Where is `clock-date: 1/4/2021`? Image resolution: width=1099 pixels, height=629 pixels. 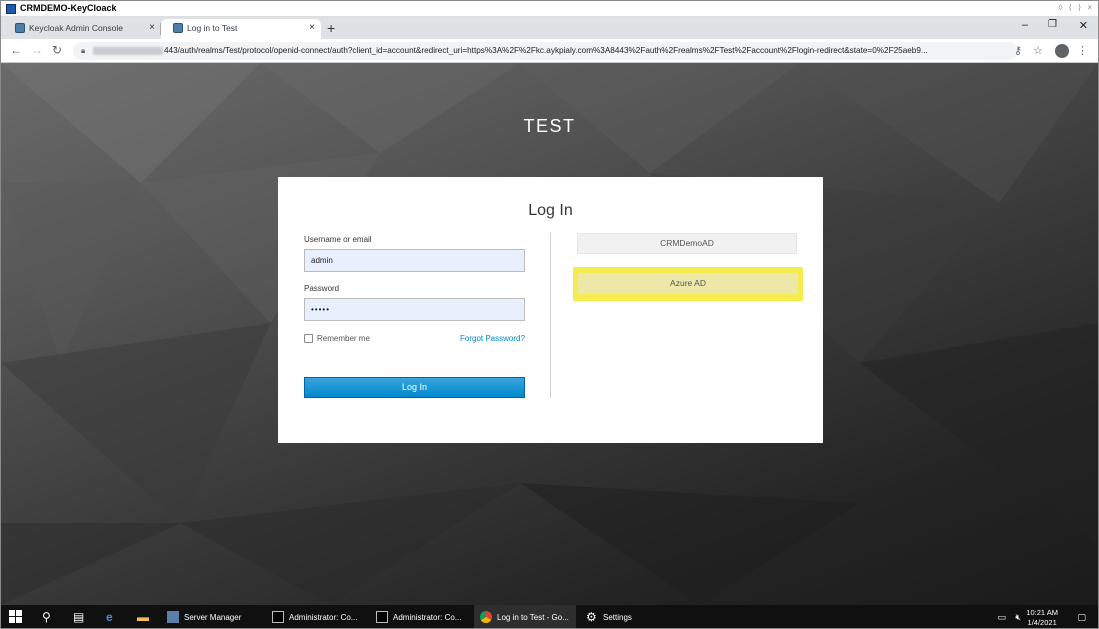 clock-date: 1/4/2021 is located at coordinates (1042, 622).